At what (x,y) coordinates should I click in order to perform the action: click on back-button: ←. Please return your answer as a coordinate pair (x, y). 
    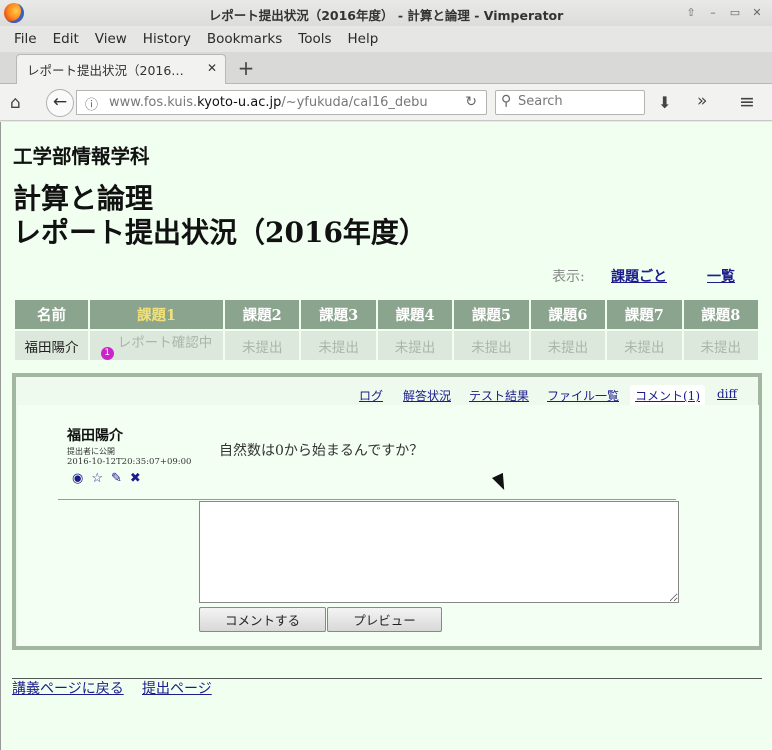
    Looking at the image, I should click on (60, 103).